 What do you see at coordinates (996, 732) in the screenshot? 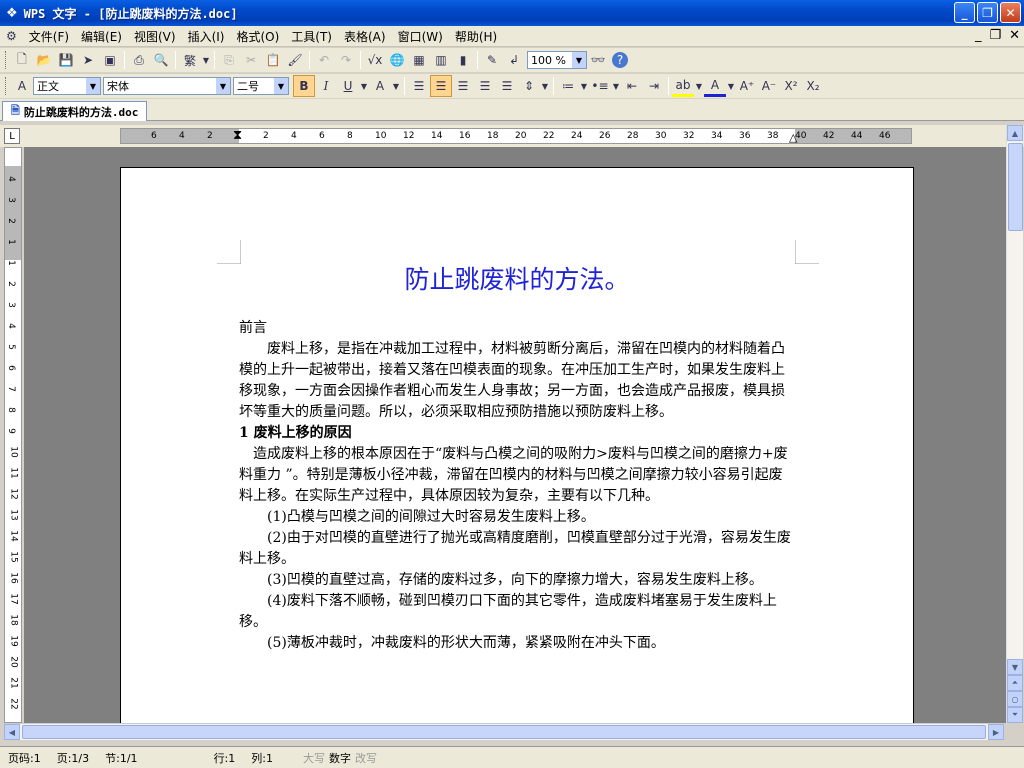
I see `scroll-right-icon: ▶` at bounding box center [996, 732].